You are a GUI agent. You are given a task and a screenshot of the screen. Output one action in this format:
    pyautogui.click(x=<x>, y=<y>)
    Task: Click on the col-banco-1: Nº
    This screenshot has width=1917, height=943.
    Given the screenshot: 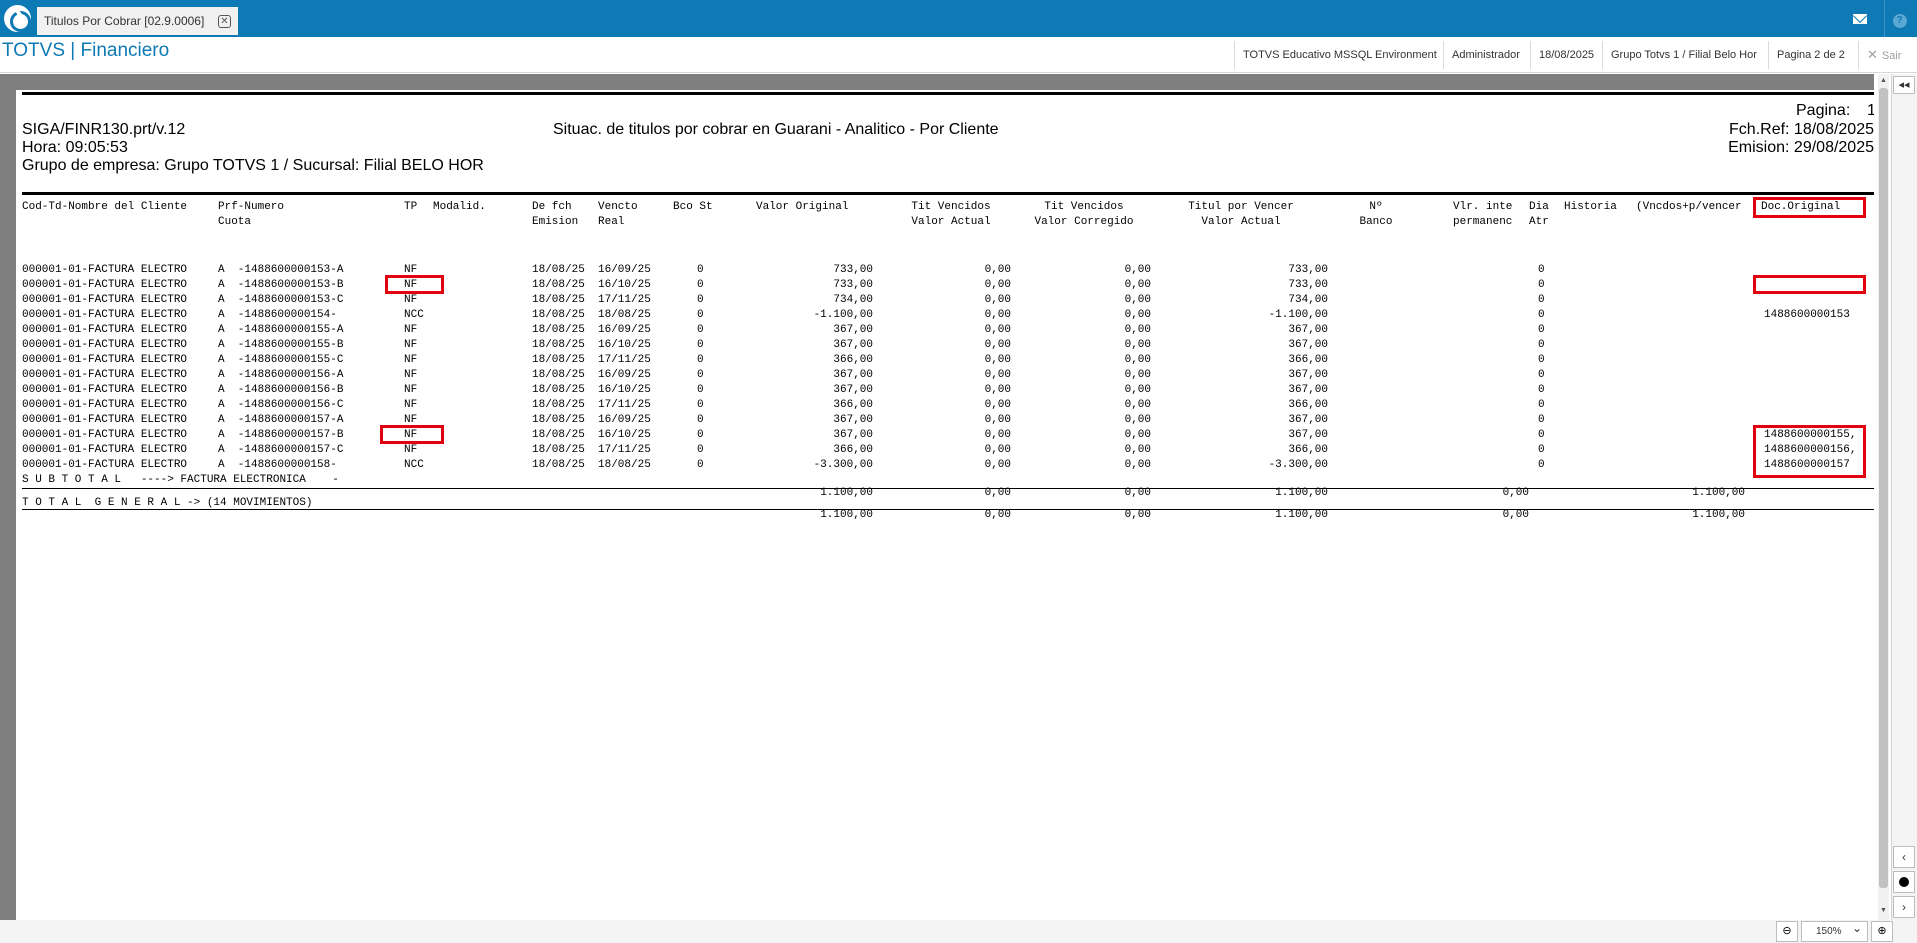 What is the action you would take?
    pyautogui.click(x=1376, y=207)
    